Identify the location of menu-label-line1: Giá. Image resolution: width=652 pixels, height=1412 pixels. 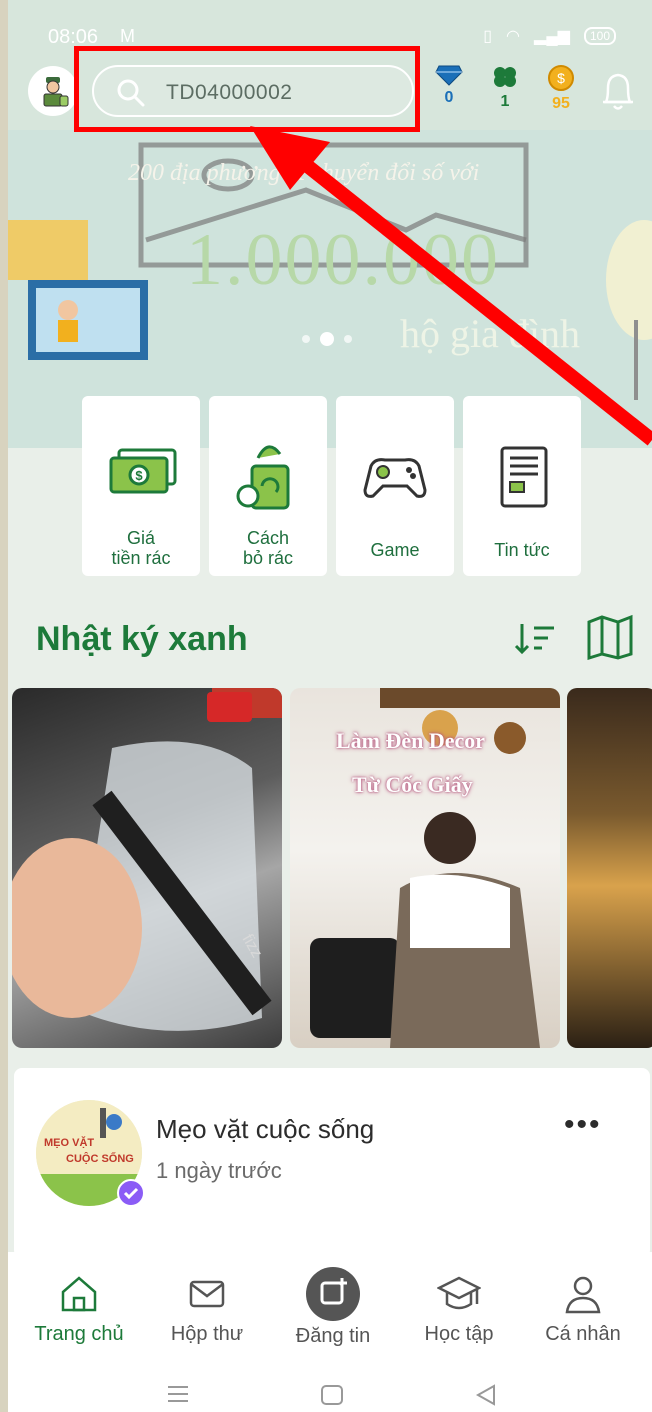
(140, 538).